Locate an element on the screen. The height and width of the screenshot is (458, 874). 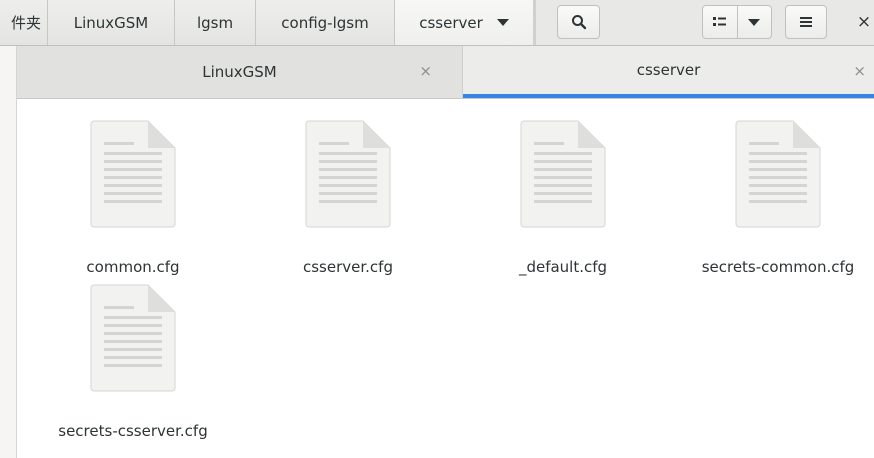
breadcrumb-label: LinuxGSM is located at coordinates (111, 22).